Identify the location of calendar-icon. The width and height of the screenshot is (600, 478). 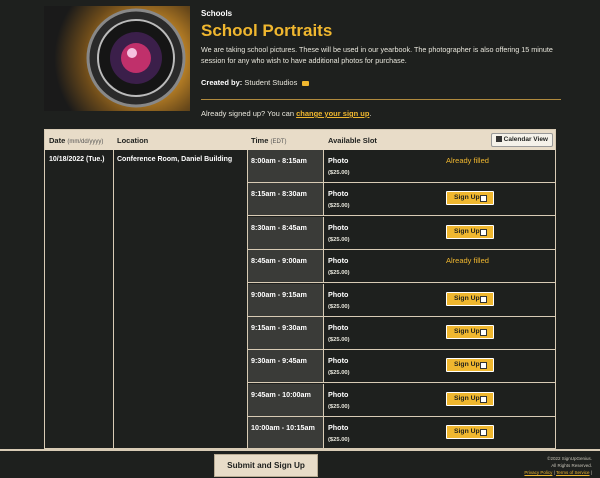
(498, 139).